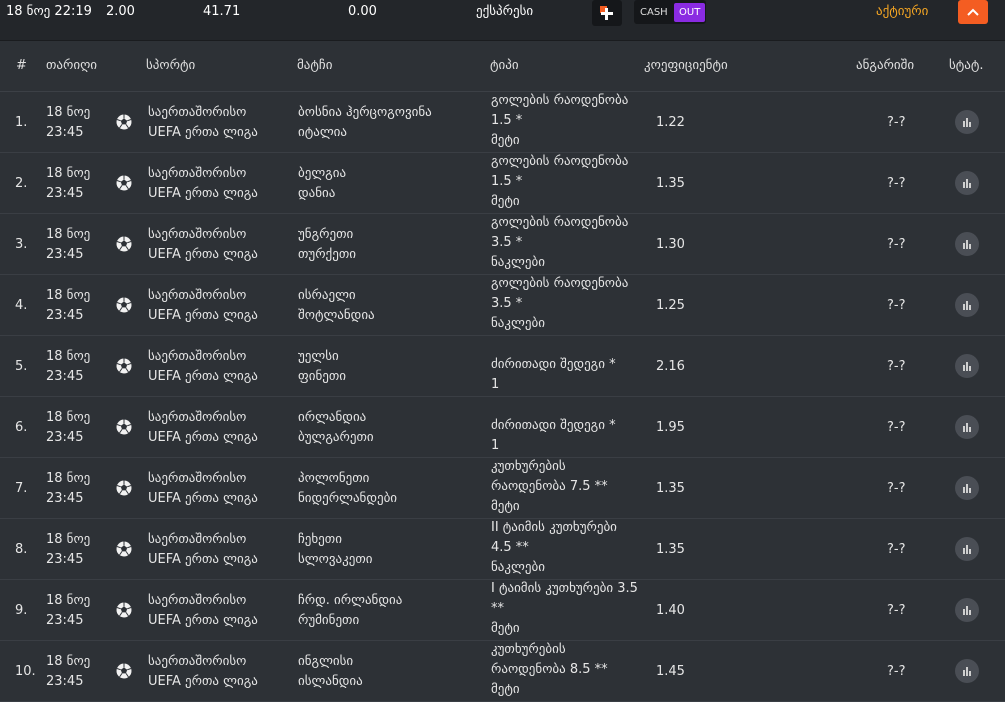  What do you see at coordinates (222, 11) in the screenshot?
I see `possible-win: 41.71` at bounding box center [222, 11].